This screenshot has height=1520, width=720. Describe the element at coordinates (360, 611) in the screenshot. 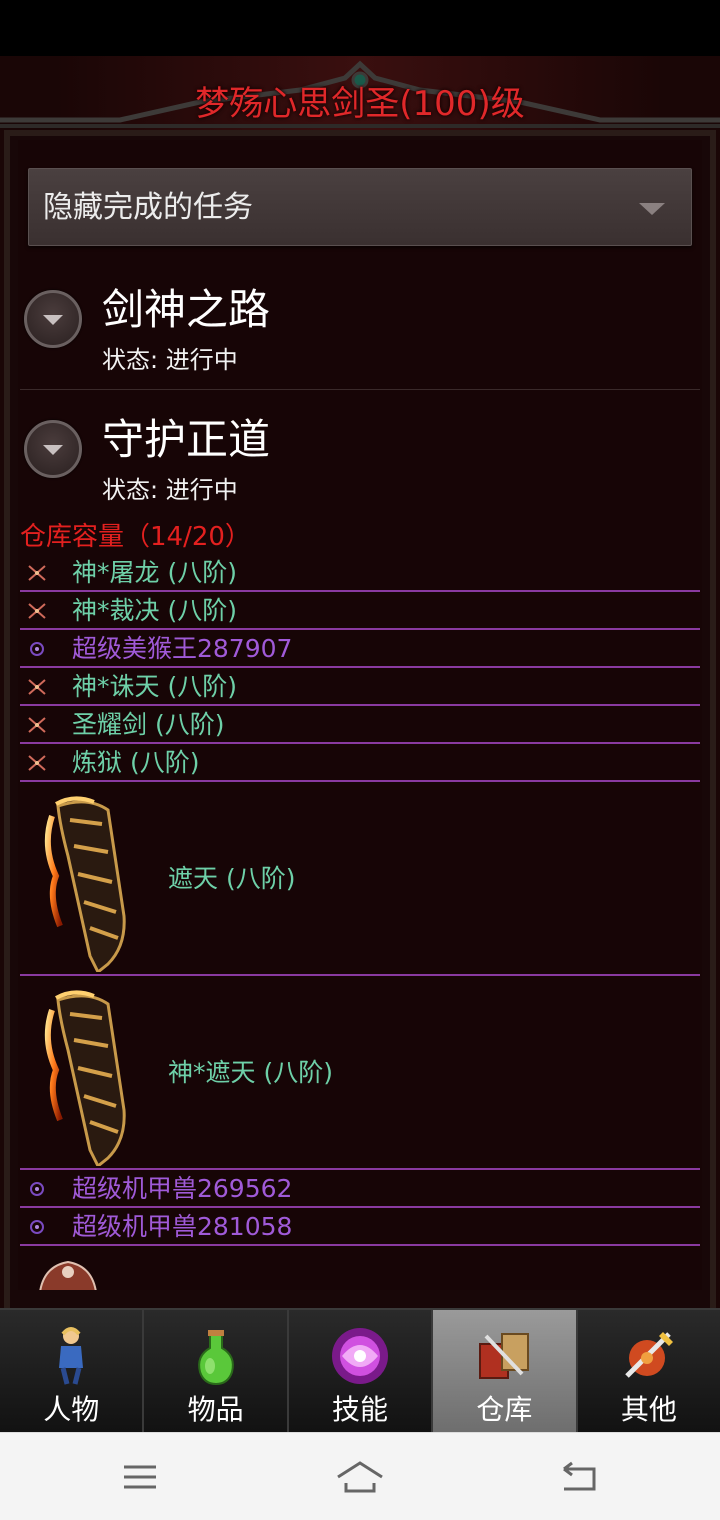

I see `storage-item: 神*裁决 (八阶)` at that location.